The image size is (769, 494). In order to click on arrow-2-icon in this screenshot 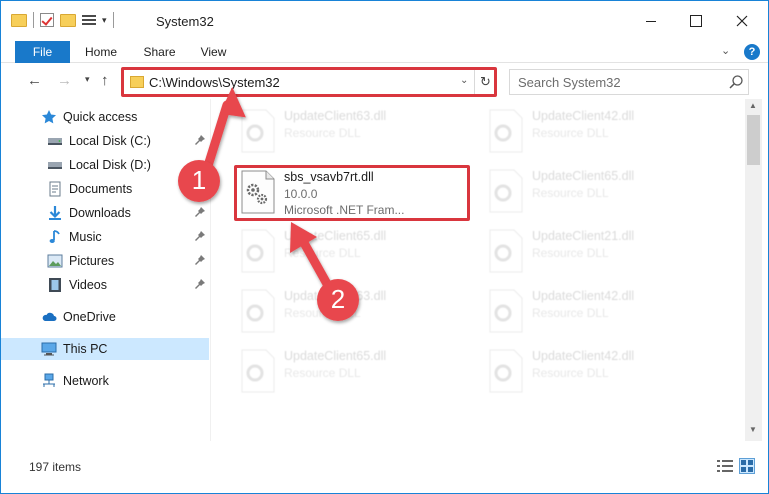, I will do `click(313, 259)`.